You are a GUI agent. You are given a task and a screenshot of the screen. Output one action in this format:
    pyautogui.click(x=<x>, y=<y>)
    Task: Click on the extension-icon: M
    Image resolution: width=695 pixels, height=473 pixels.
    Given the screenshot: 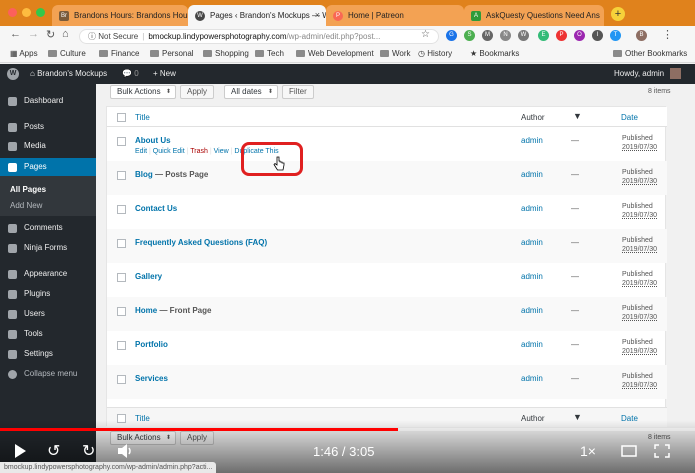 What is the action you would take?
    pyautogui.click(x=487, y=35)
    